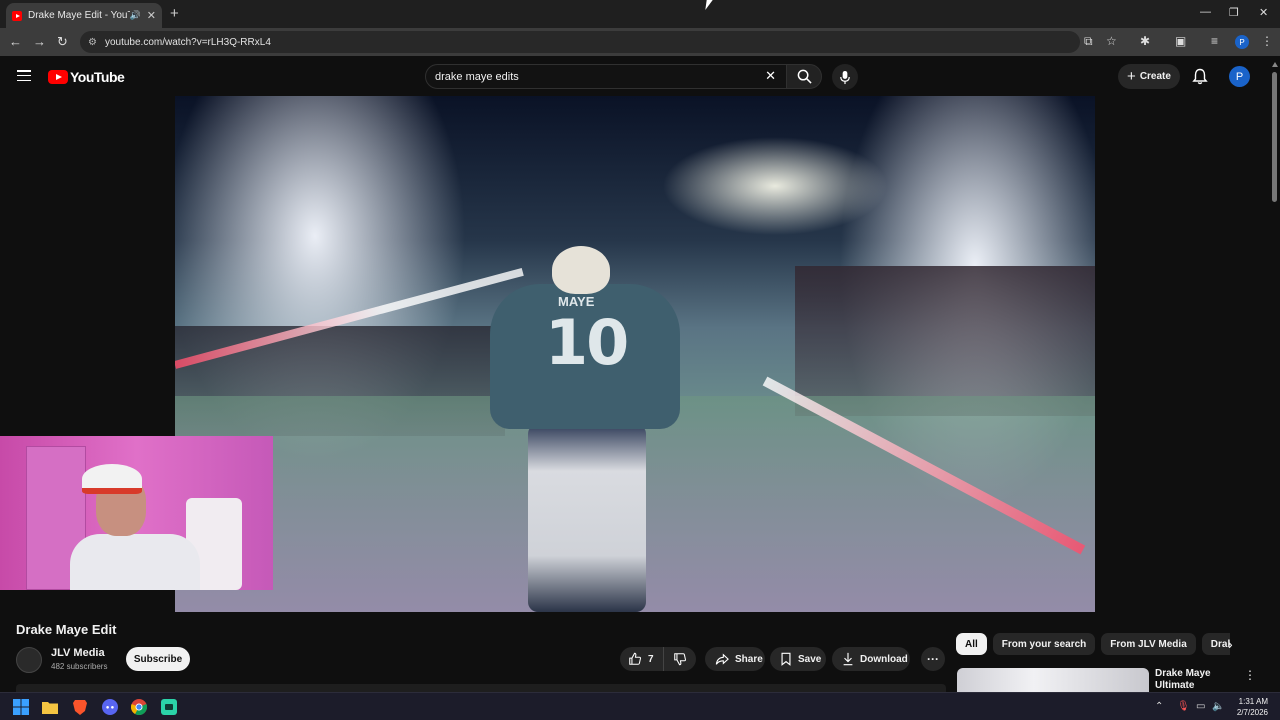  What do you see at coordinates (80, 707) in the screenshot?
I see `brave-browser-icon` at bounding box center [80, 707].